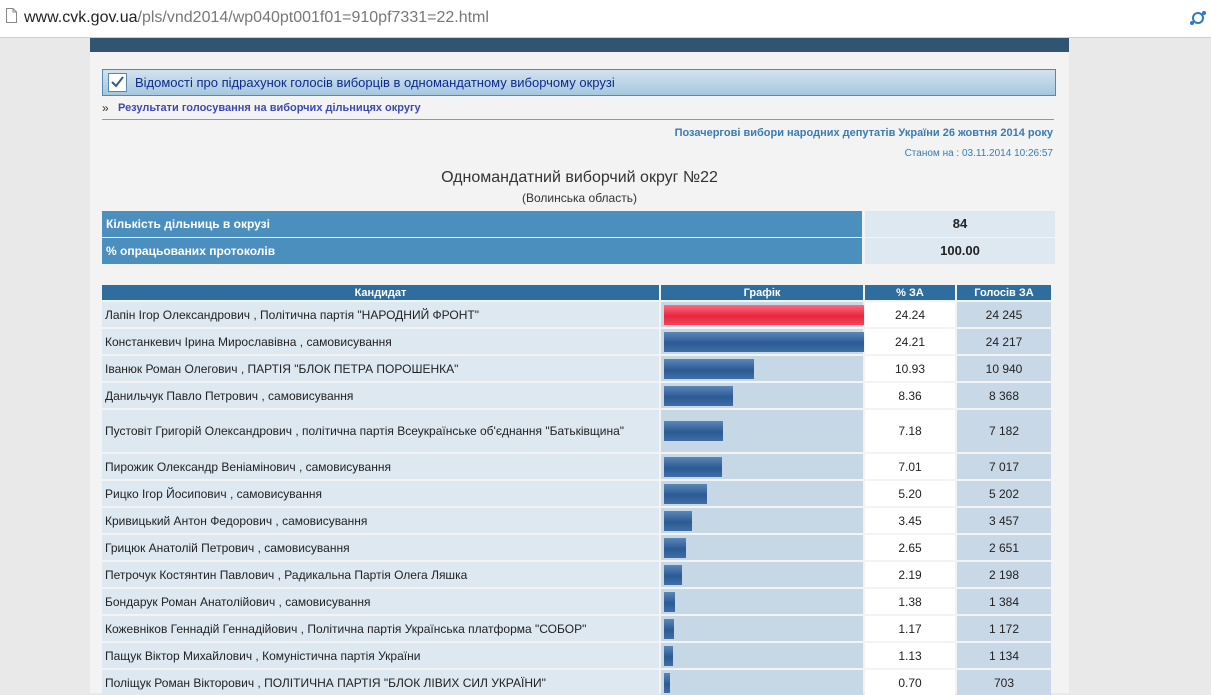 The image size is (1211, 695). Describe the element at coordinates (910, 573) in the screenshot. I see `percent-cell: 2.19` at that location.